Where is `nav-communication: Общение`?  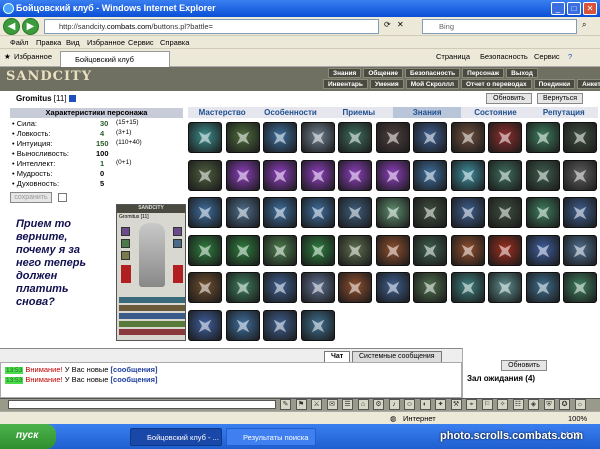 nav-communication: Общение is located at coordinates (383, 73).